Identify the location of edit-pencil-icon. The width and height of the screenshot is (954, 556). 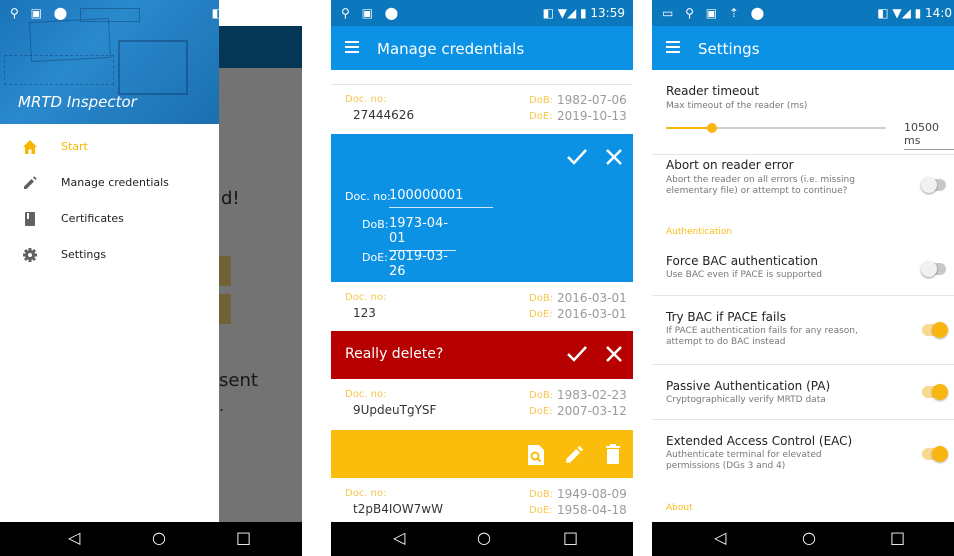
(575, 454).